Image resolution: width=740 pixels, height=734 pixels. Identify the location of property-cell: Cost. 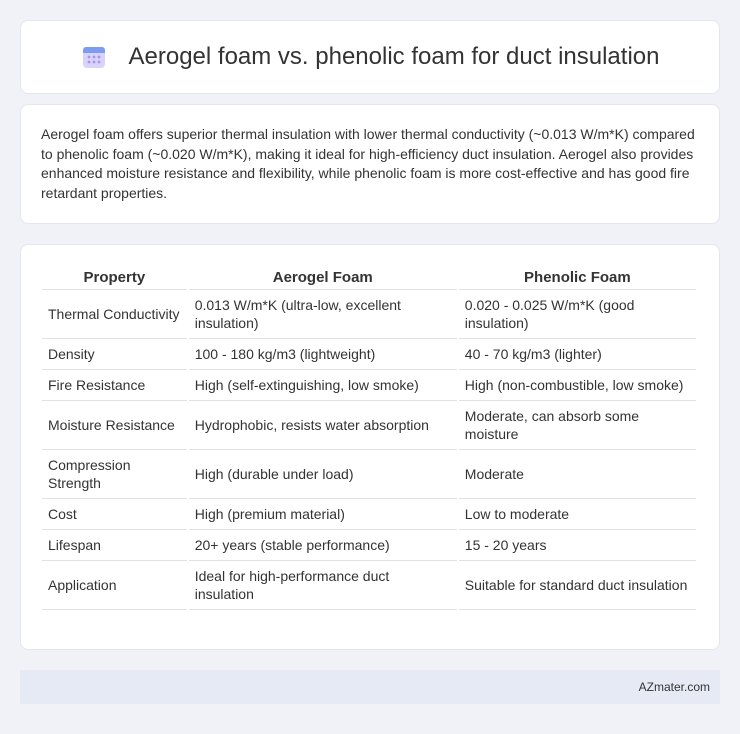
(114, 514).